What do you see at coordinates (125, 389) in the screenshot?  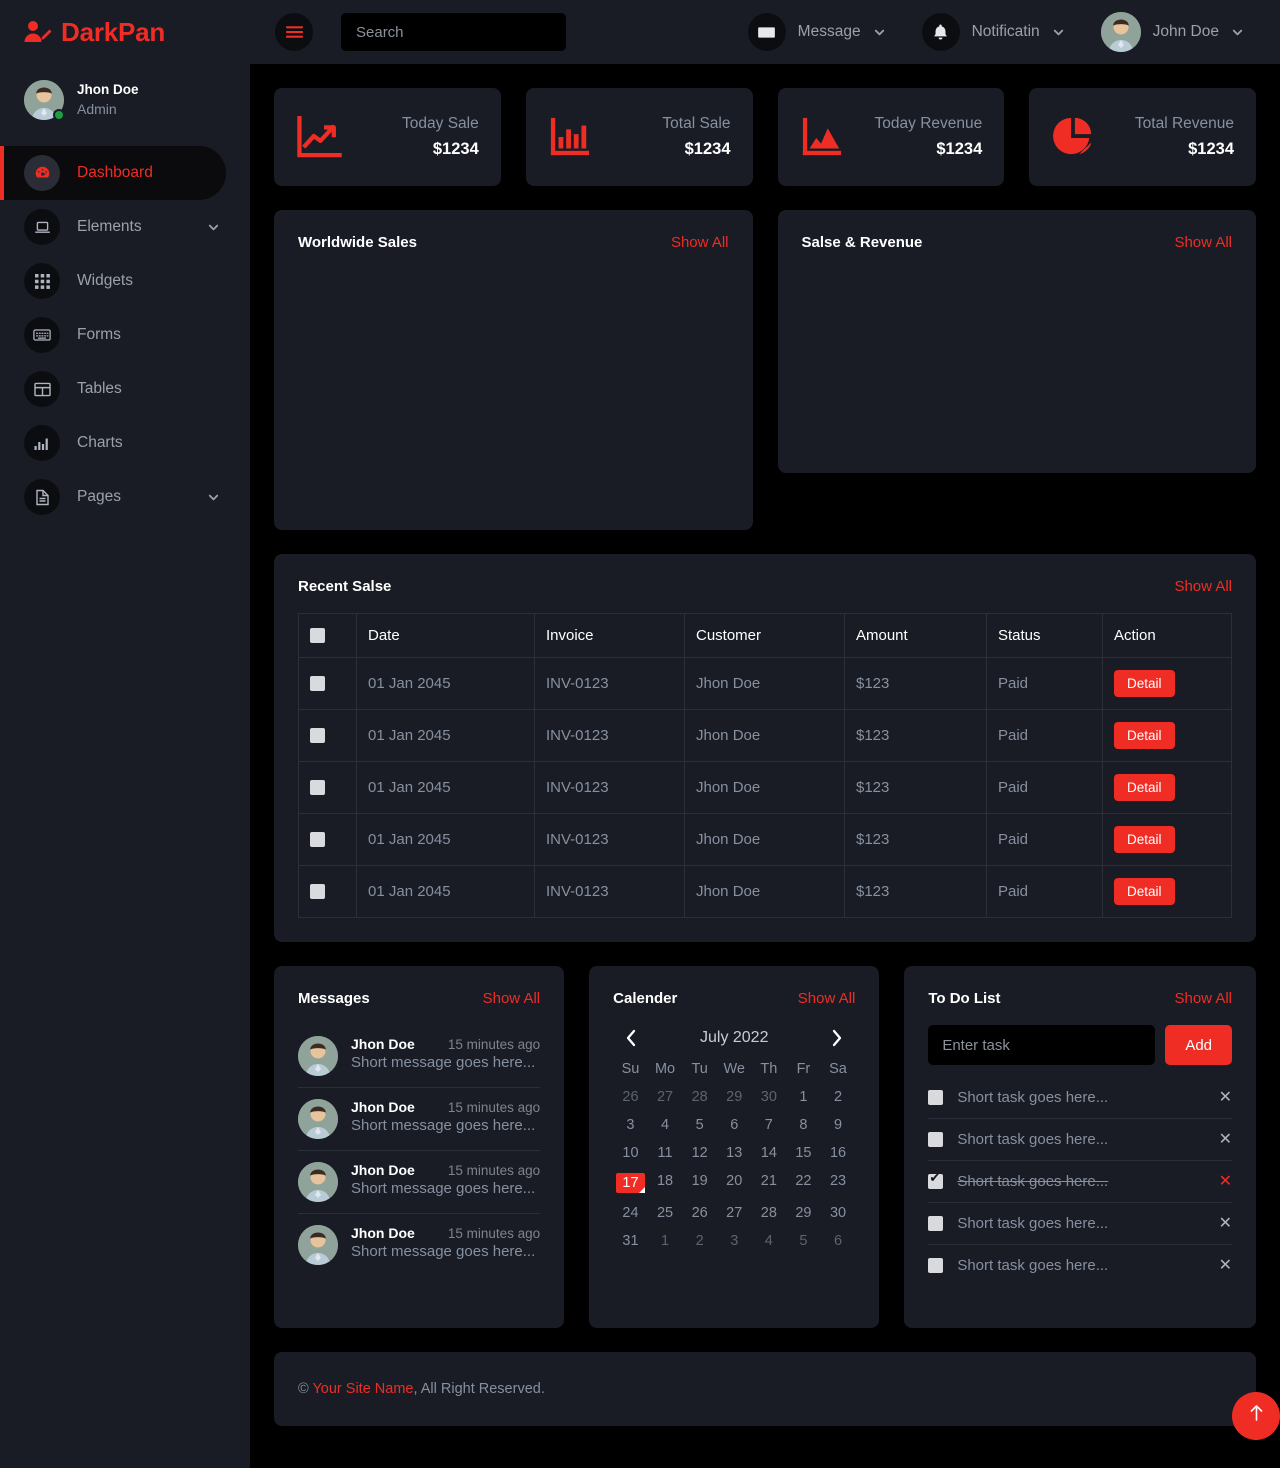 I see `sidebar-item-tables: Tables` at bounding box center [125, 389].